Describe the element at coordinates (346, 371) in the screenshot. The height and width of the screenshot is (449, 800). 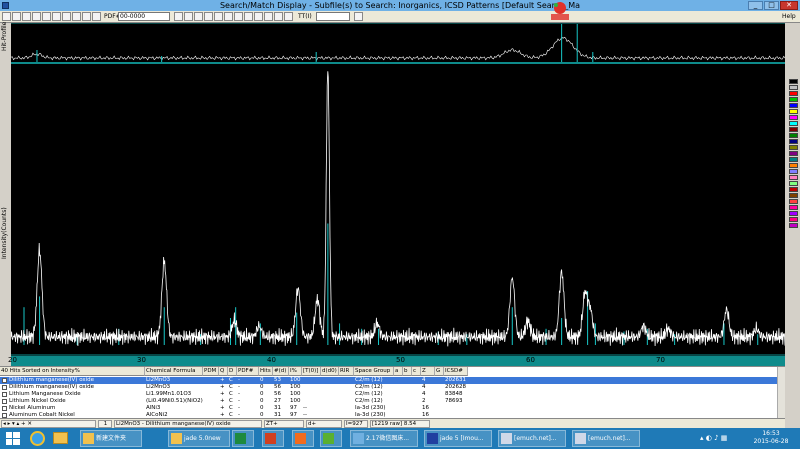
I see `column-header: RIR` at that location.